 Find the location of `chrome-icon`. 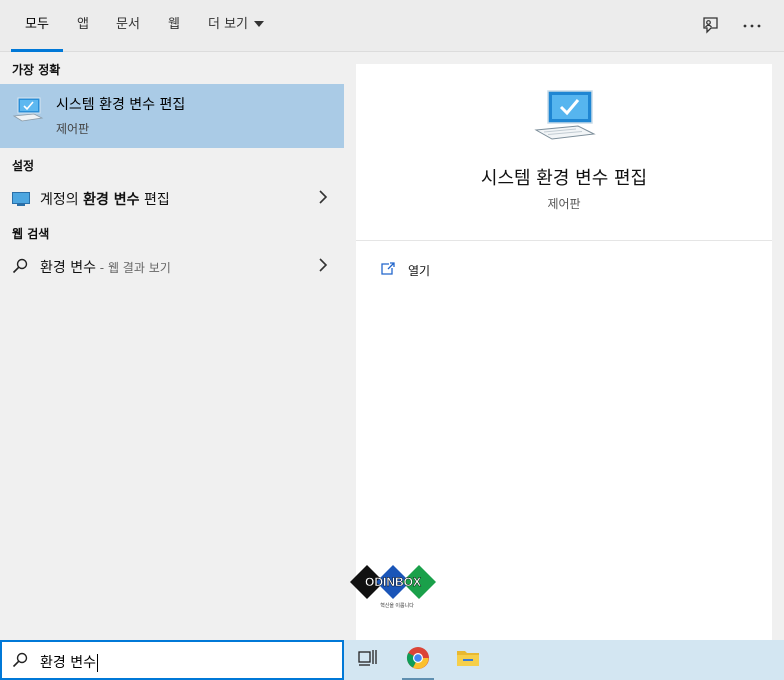

chrome-icon is located at coordinates (418, 660).